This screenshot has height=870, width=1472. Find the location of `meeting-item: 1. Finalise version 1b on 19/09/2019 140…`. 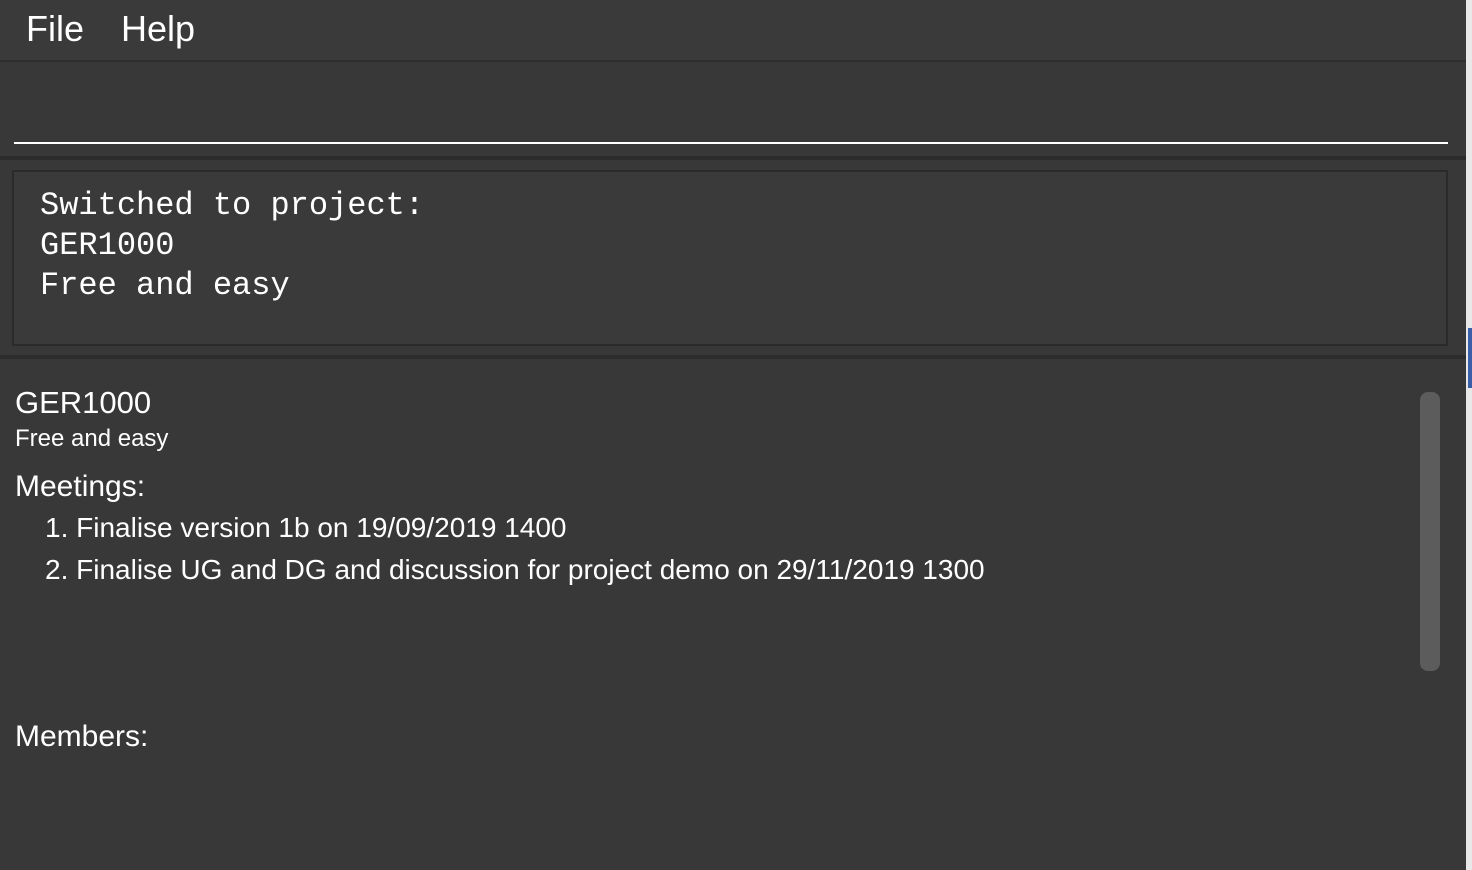

meeting-item: 1. Finalise version 1b on 19/09/2019 140… is located at coordinates (306, 527).